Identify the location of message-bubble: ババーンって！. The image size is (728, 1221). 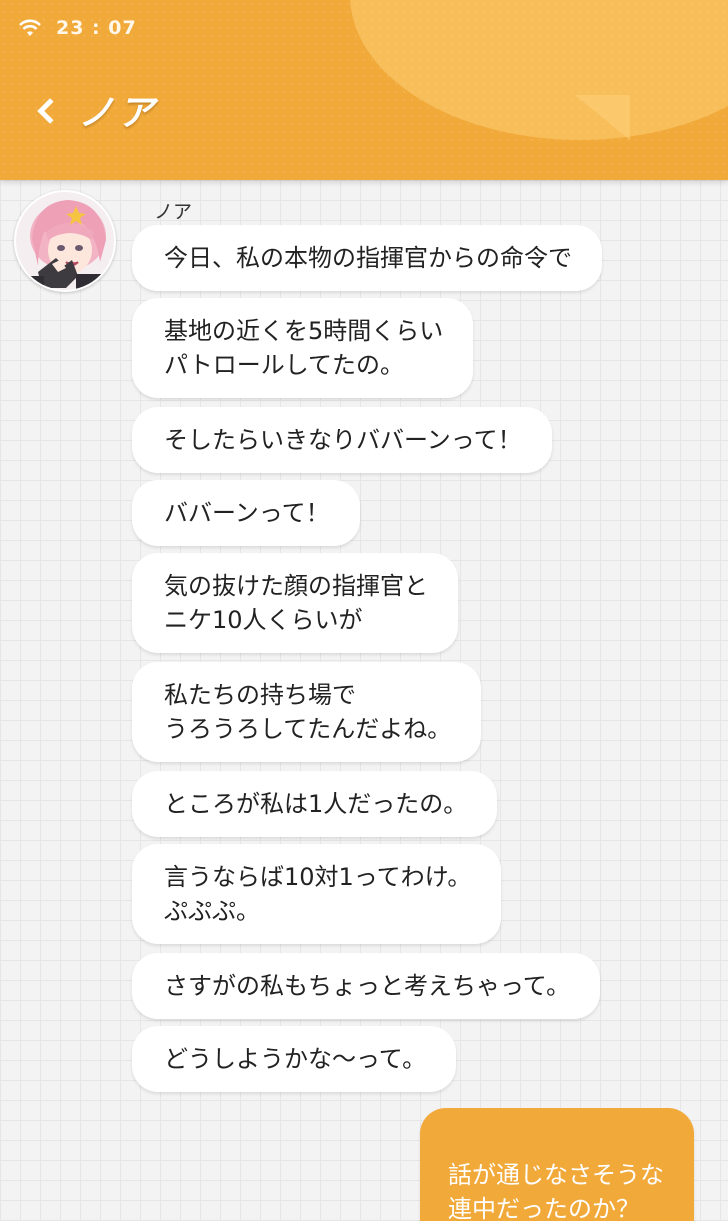
(246, 513).